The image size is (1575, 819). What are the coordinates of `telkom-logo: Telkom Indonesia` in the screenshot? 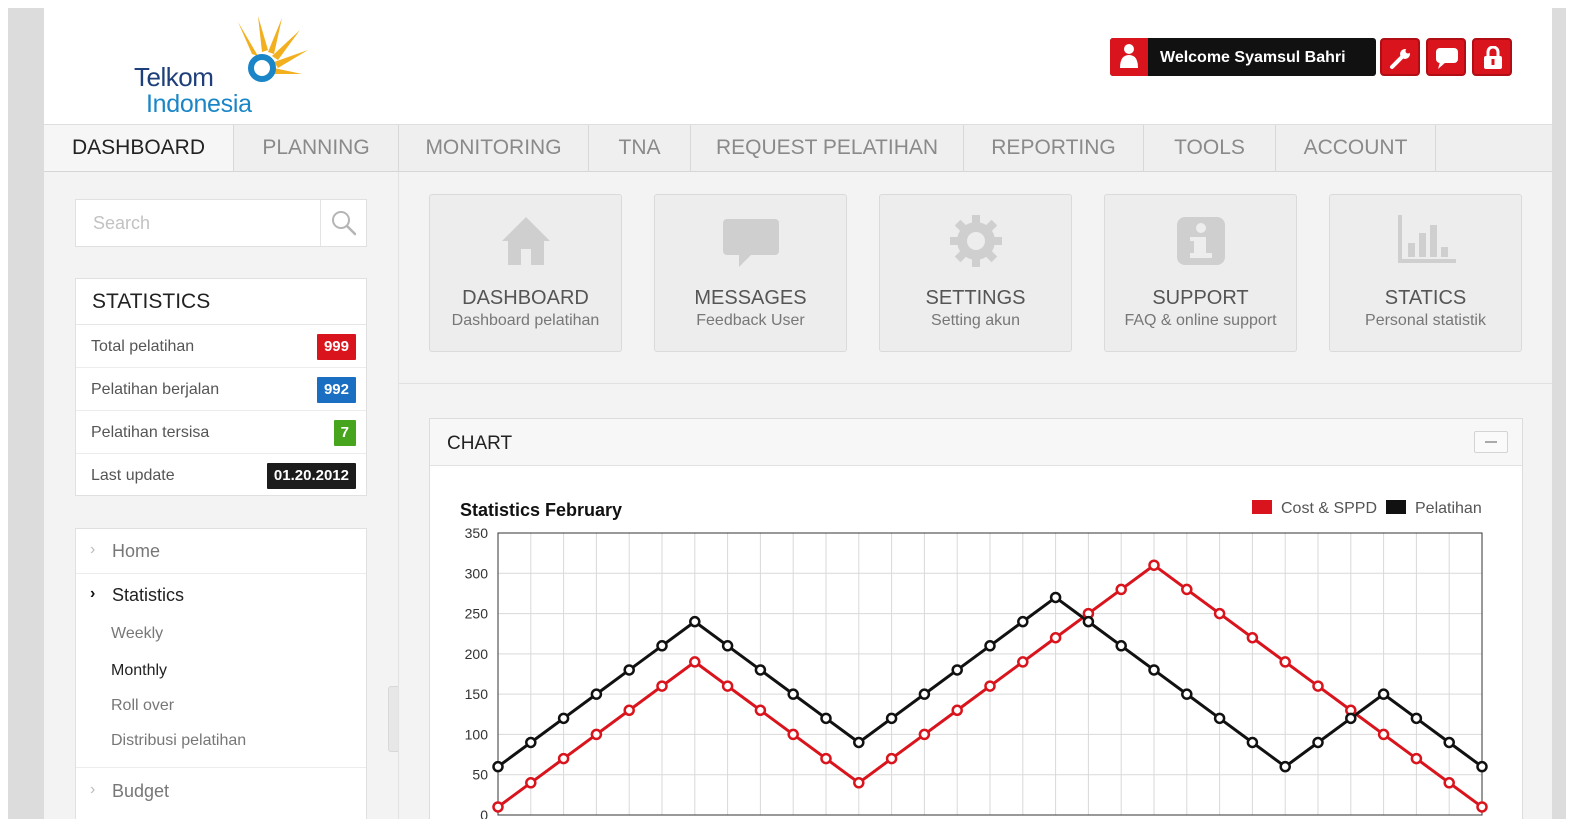 It's located at (224, 67).